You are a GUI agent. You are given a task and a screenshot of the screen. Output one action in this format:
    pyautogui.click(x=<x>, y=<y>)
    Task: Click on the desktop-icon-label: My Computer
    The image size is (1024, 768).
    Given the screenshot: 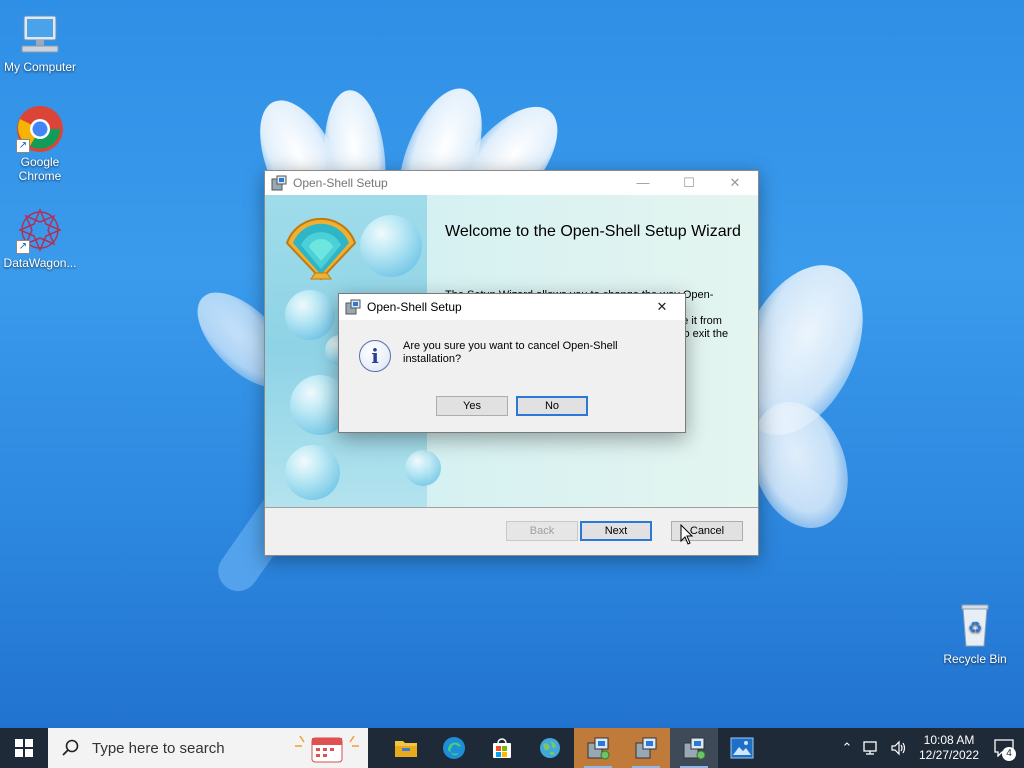 What is the action you would take?
    pyautogui.click(x=40, y=67)
    